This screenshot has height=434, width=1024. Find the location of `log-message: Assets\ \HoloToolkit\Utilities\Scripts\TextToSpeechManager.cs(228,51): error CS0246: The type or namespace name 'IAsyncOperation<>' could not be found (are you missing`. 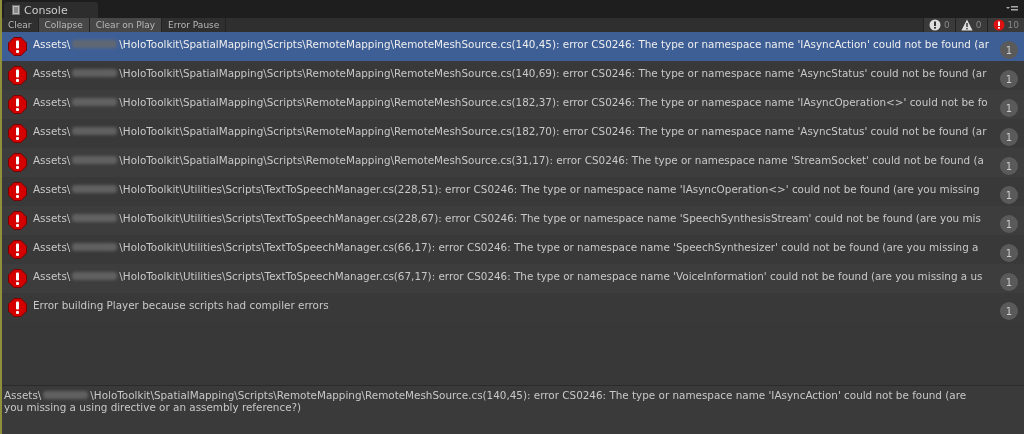

log-message: Assets\ \HoloToolkit\Utilities\Scripts\TextToSpeechManager.cs(228,51): error CS0246: The type or namespace name 'IAsyncOperation<>' could not be found (are you missing is located at coordinates (506, 189).